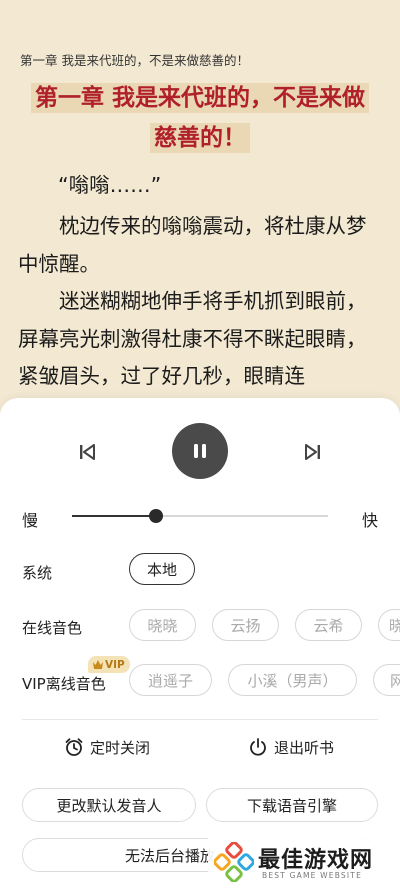 The height and width of the screenshot is (889, 400). I want to click on next-button, so click(313, 452).